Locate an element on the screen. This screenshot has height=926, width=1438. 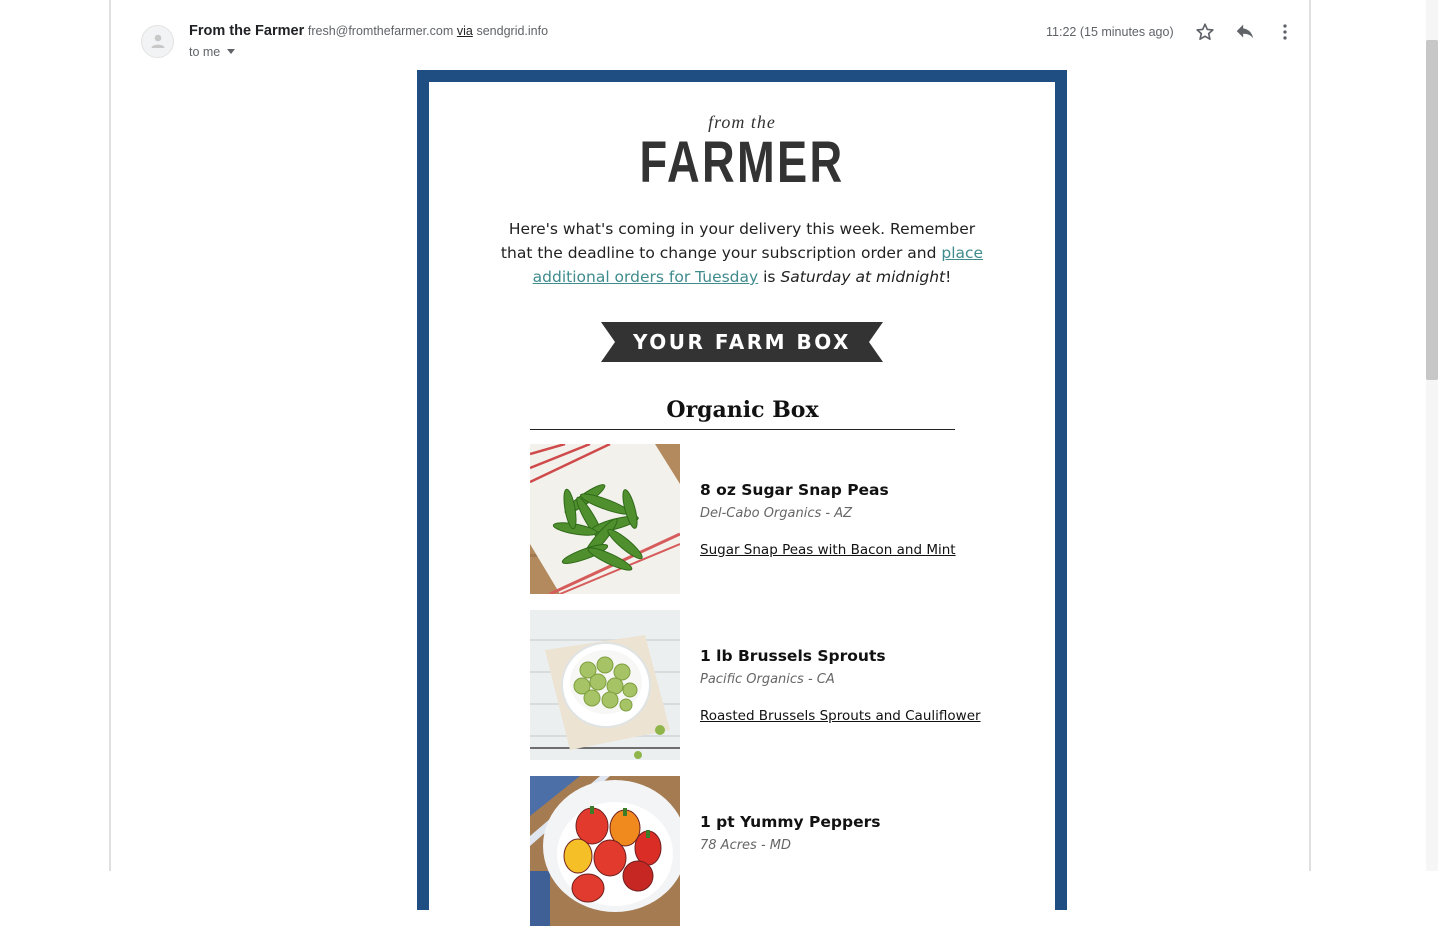
product-photo-peppers is located at coordinates (605, 851).